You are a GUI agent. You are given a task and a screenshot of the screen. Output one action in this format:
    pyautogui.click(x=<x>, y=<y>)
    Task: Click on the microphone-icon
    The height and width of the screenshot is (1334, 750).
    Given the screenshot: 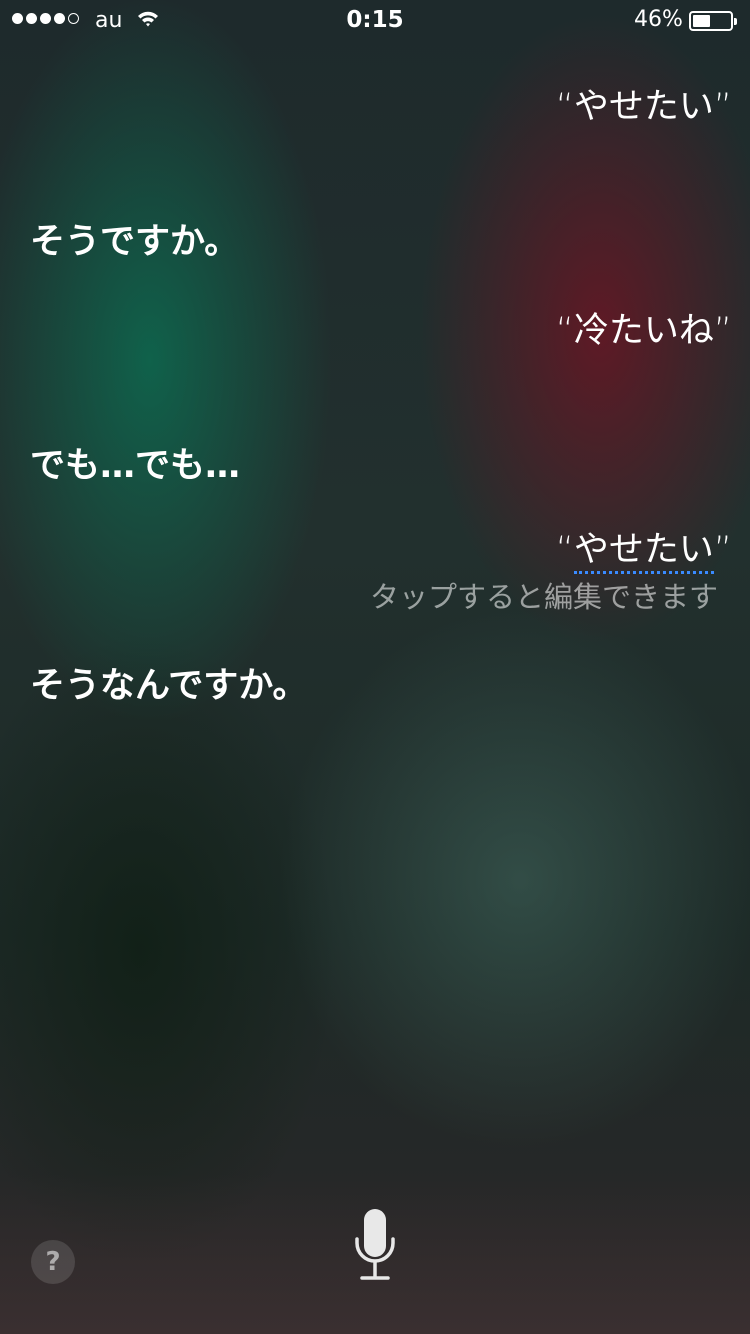 What is the action you would take?
    pyautogui.click(x=375, y=1244)
    